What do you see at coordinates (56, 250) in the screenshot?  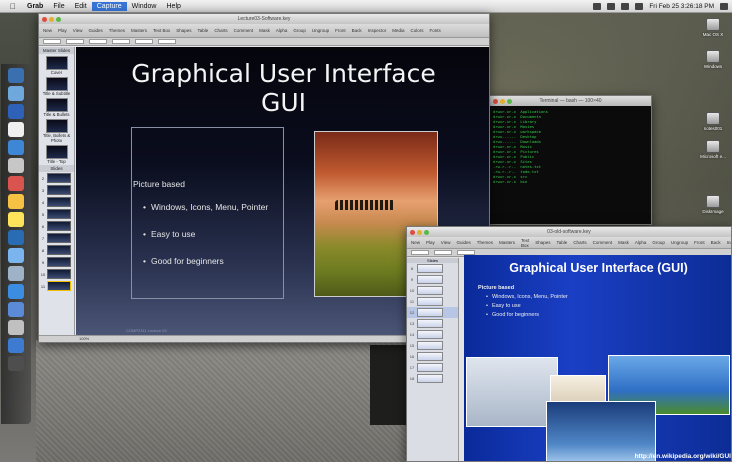 I see `slide-thumbnail: 8` at bounding box center [56, 250].